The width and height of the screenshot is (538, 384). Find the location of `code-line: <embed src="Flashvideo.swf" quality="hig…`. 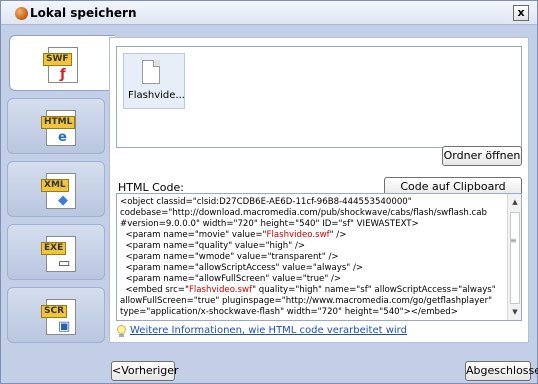

code-line: <embed src="Flashvideo.swf" quality="hig… is located at coordinates (312, 290).